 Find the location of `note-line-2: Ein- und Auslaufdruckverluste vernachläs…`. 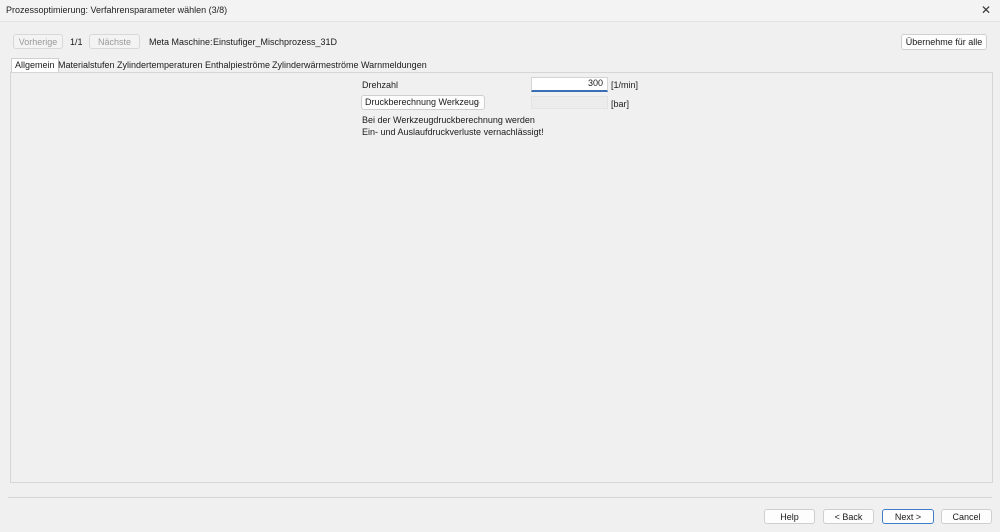

note-line-2: Ein- und Auslaufdruckverluste vernachläs… is located at coordinates (453, 132).